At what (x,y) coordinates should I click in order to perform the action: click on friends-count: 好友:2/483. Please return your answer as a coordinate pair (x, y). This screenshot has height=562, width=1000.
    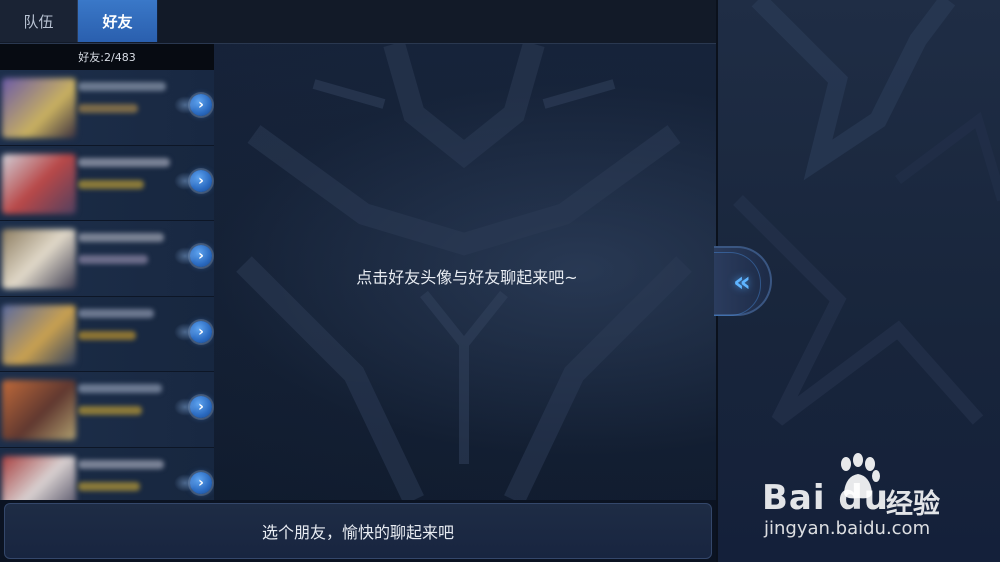
    Looking at the image, I should click on (107, 57).